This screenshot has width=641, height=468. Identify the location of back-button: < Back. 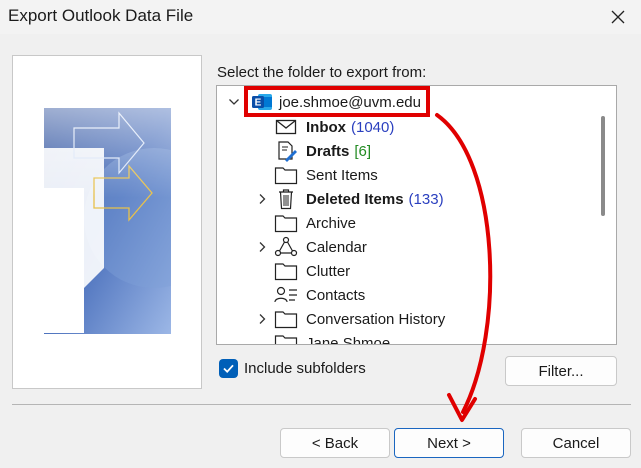
(335, 443).